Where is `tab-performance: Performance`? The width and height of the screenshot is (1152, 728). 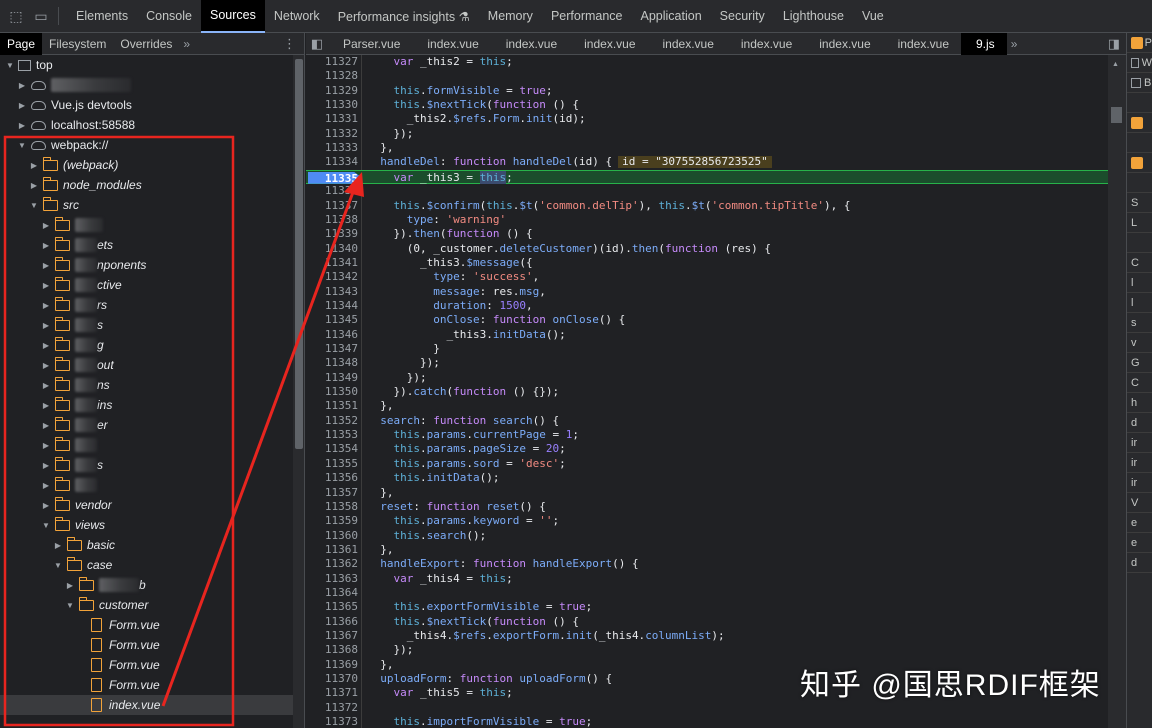
tab-performance: Performance is located at coordinates (587, 16).